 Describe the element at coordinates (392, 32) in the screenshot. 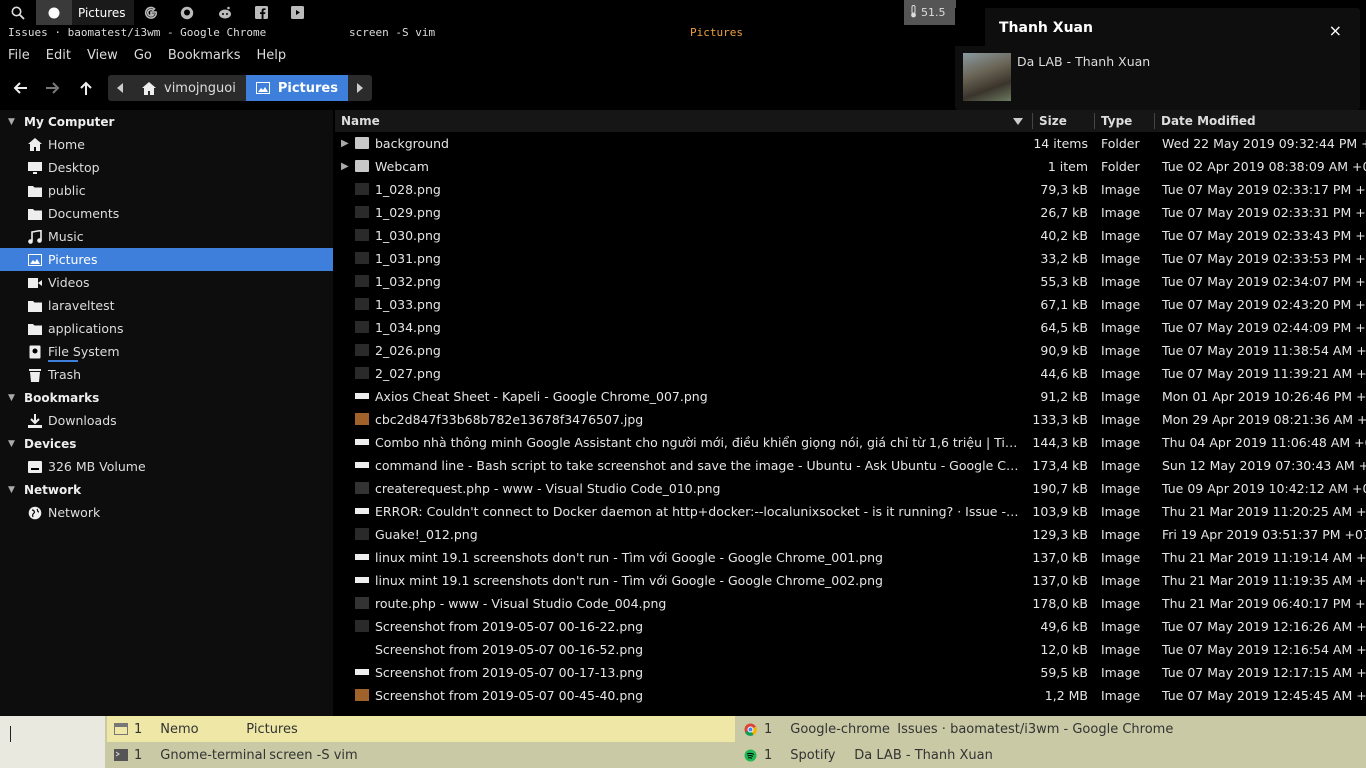

I see `window-title-terminal: screen -S vim` at that location.